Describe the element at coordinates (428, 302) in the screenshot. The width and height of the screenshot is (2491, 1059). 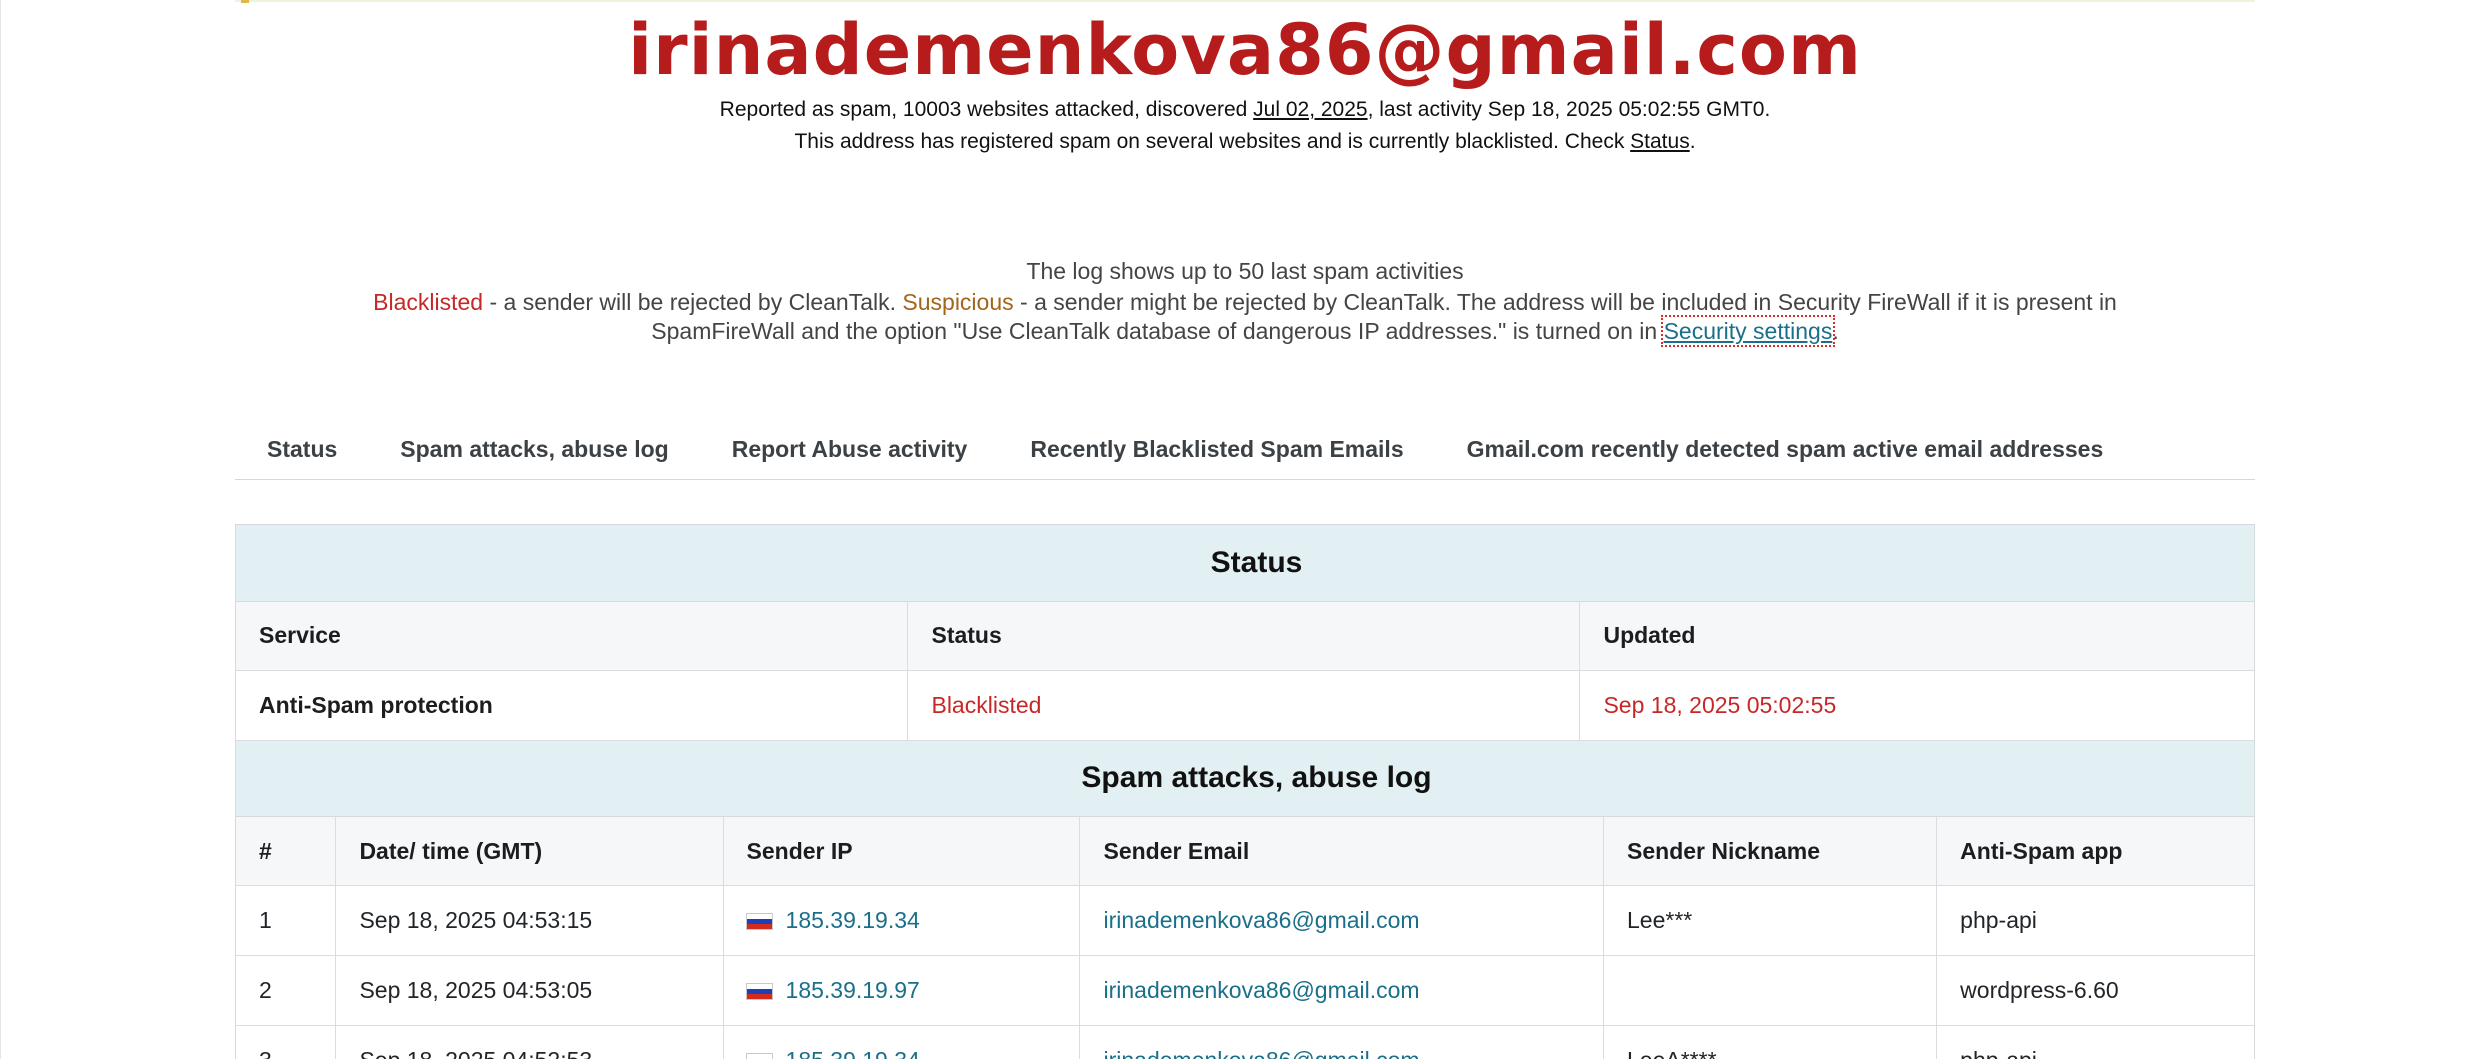
I see `blacklisted-label: Blacklisted` at that location.